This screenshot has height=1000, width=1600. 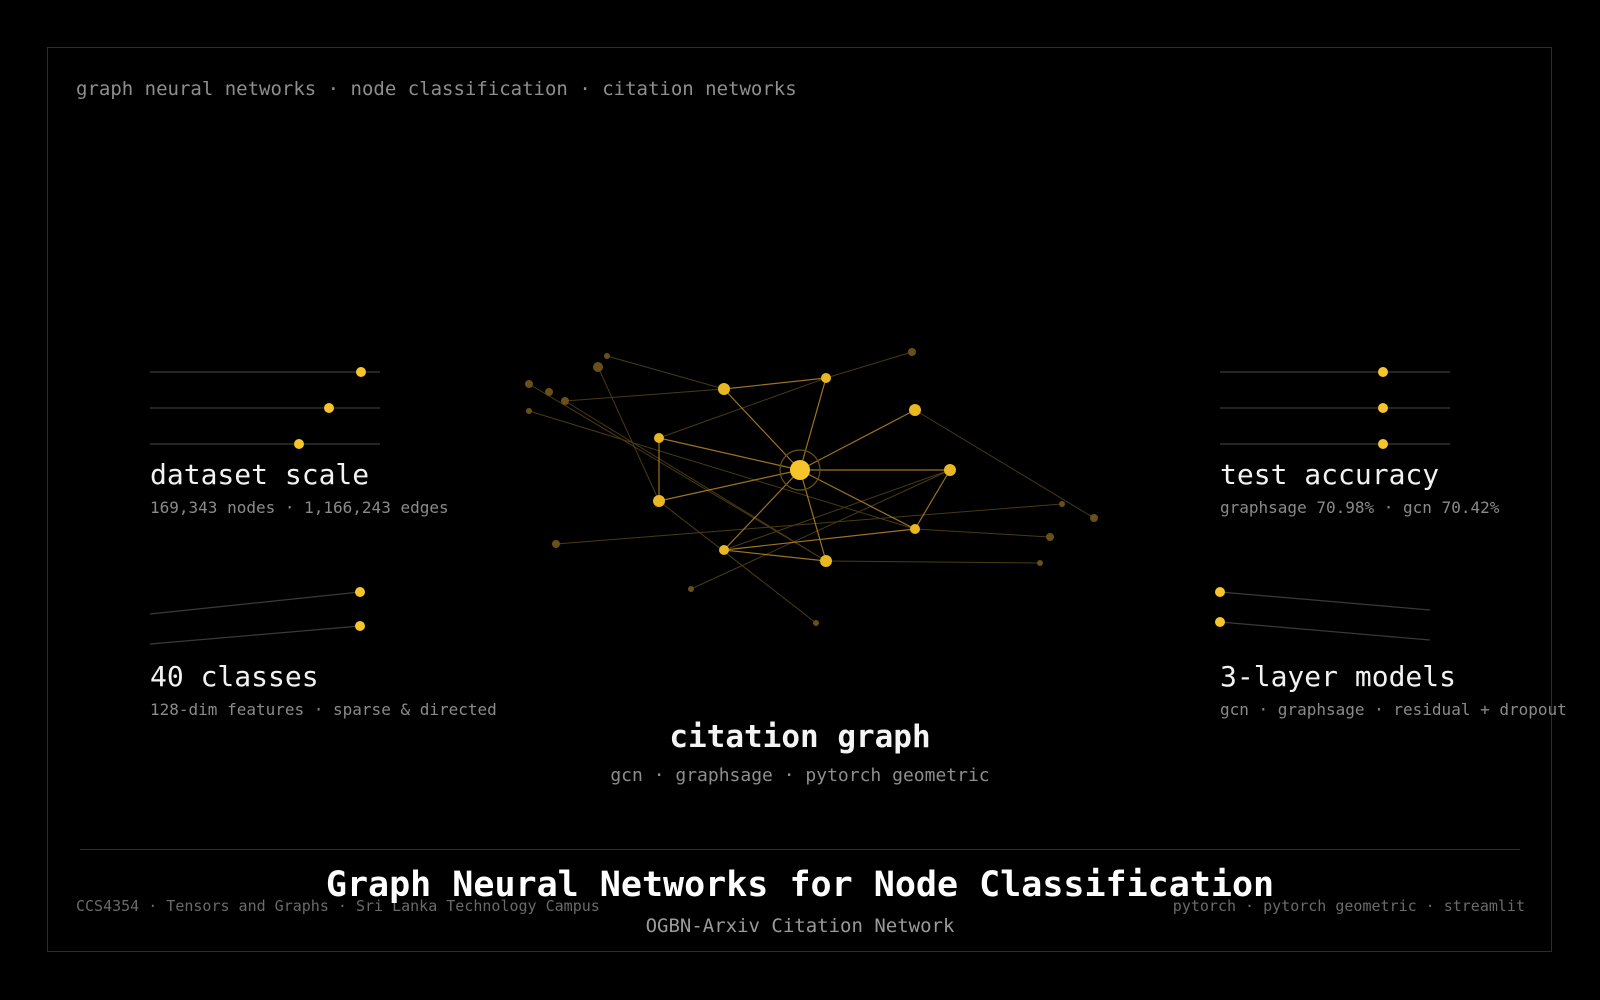 I want to click on divider, so click(x=800, y=849).